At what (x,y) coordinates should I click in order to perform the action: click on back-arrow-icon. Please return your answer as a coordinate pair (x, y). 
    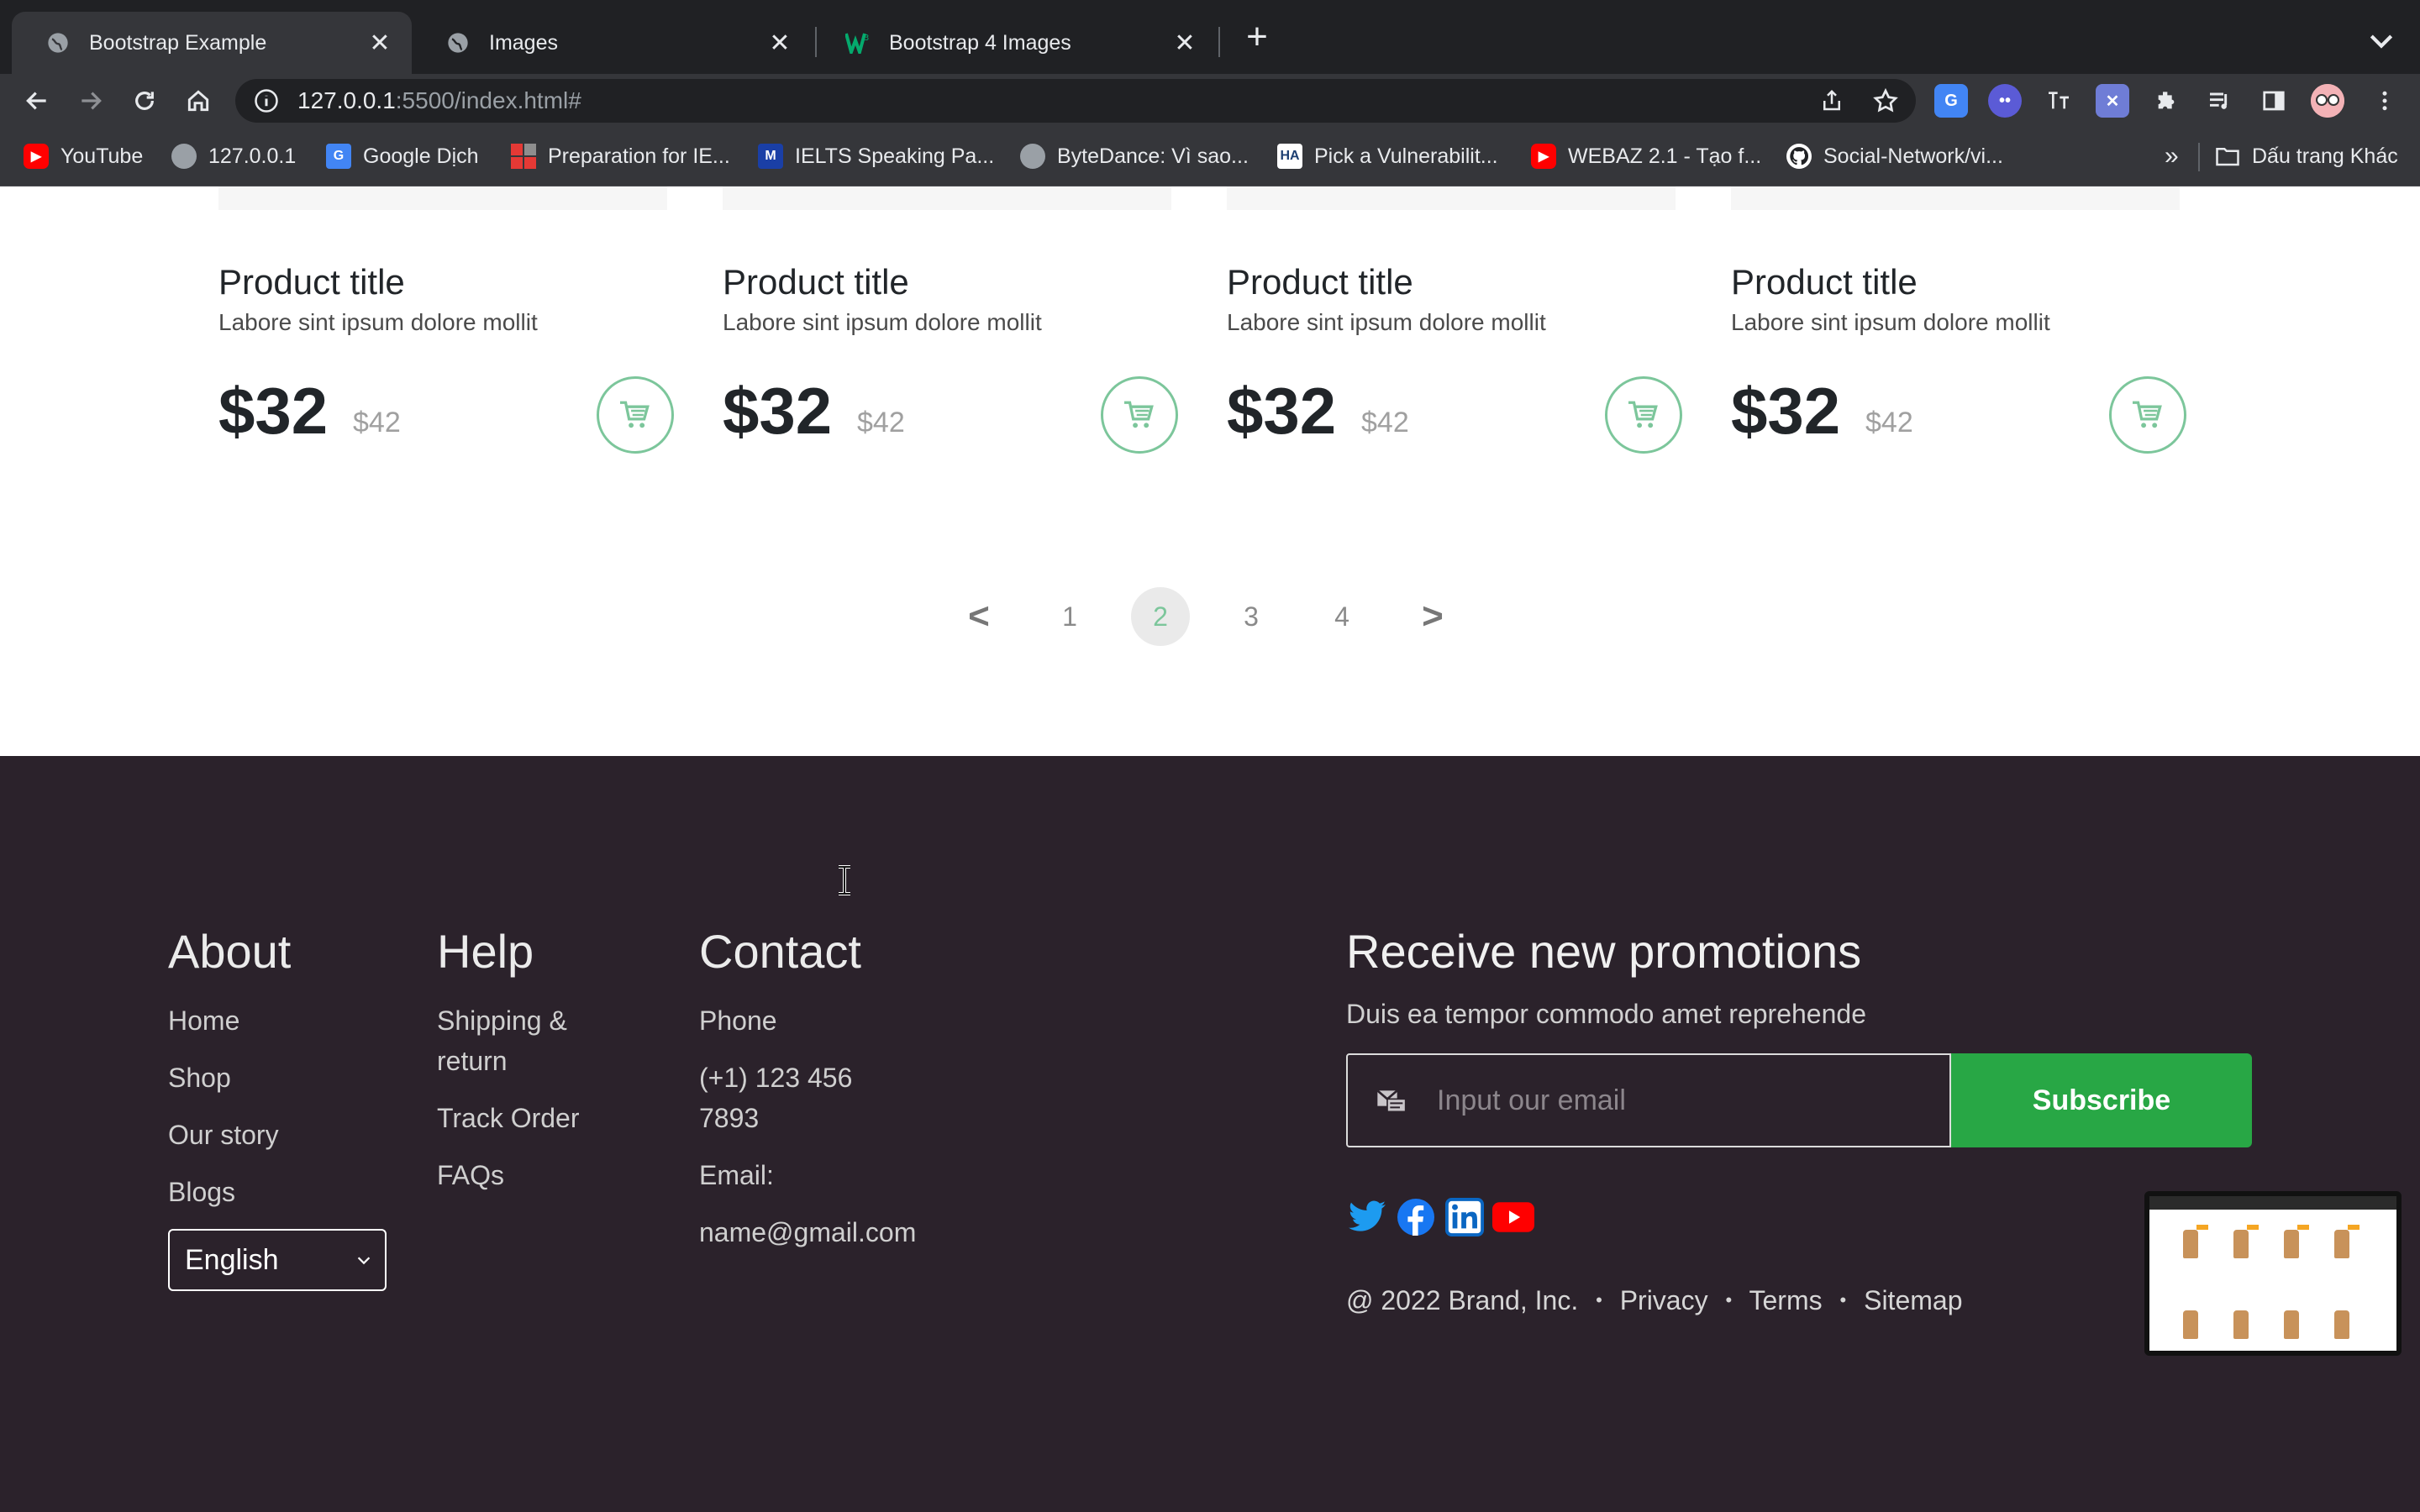
    Looking at the image, I should click on (37, 101).